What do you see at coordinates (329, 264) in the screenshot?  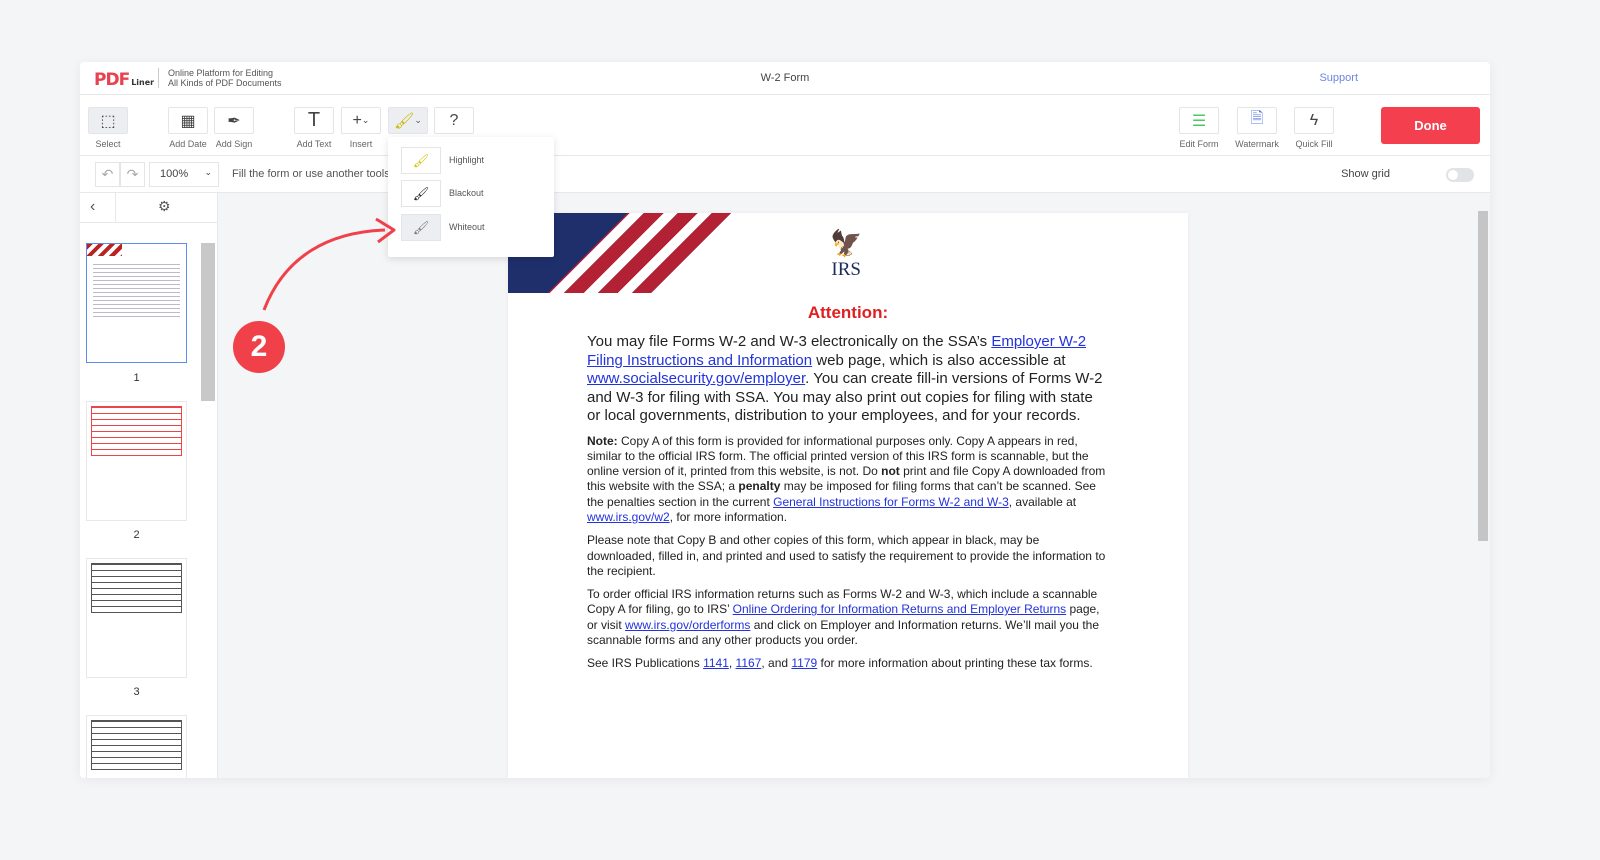 I see `annotation-arrow` at bounding box center [329, 264].